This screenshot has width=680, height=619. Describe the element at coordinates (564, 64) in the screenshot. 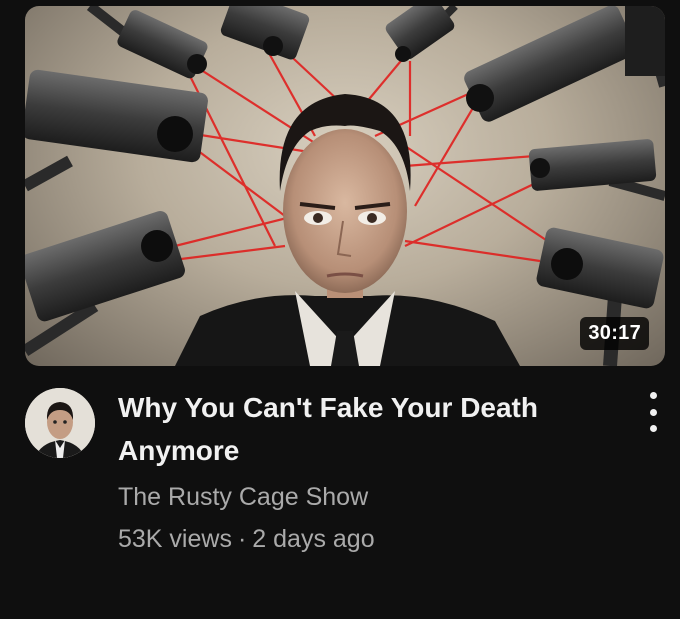

I see `security-camera-top-right-large` at that location.